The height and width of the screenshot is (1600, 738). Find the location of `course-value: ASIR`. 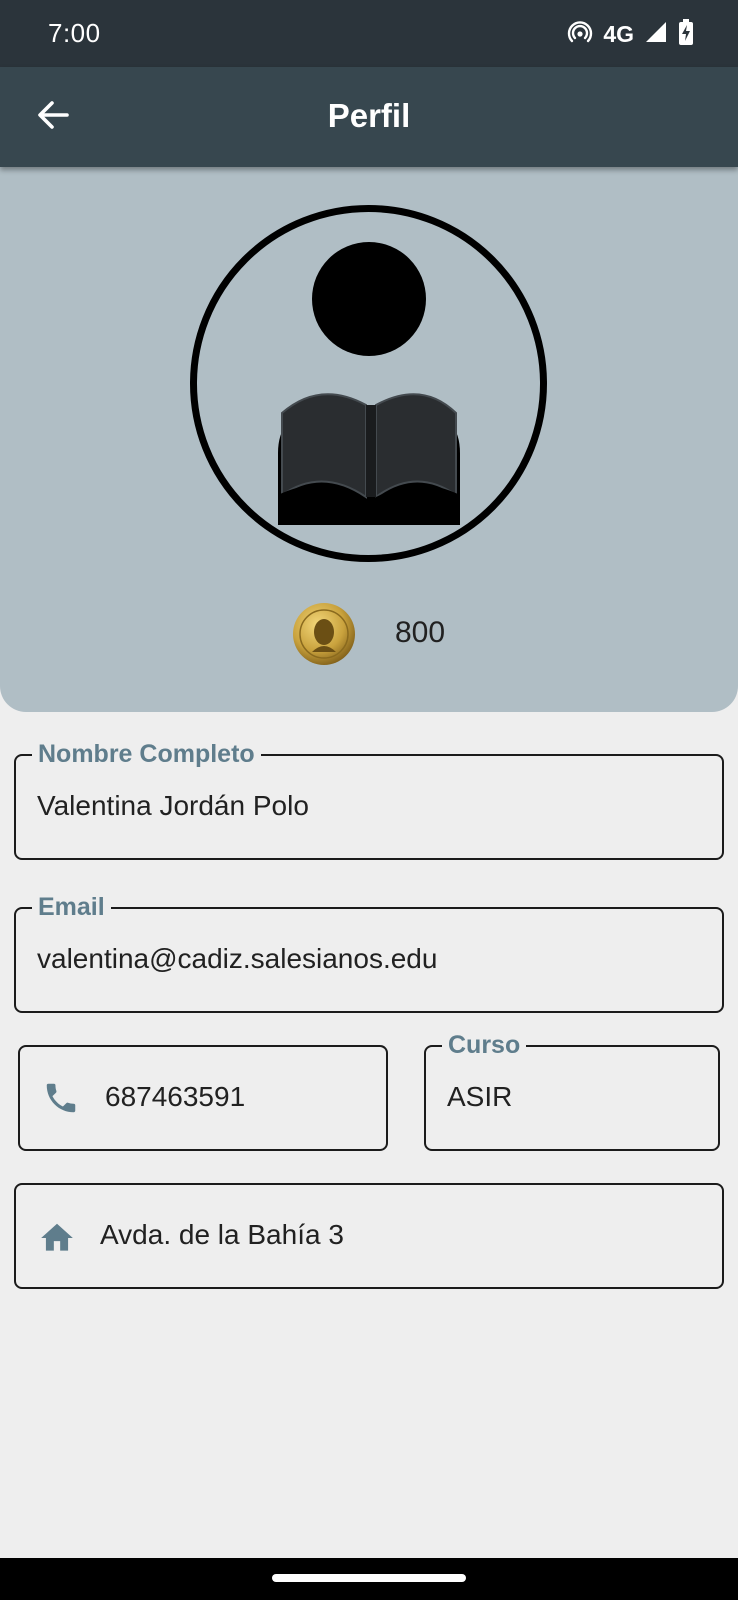

course-value: ASIR is located at coordinates (480, 1096).